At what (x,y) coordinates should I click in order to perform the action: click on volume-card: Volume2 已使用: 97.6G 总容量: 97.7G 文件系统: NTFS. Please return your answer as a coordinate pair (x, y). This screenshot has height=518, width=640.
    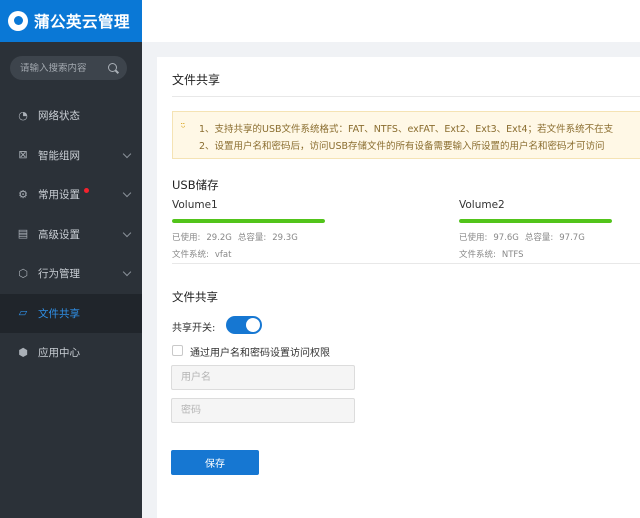
    Looking at the image, I should click on (539, 229).